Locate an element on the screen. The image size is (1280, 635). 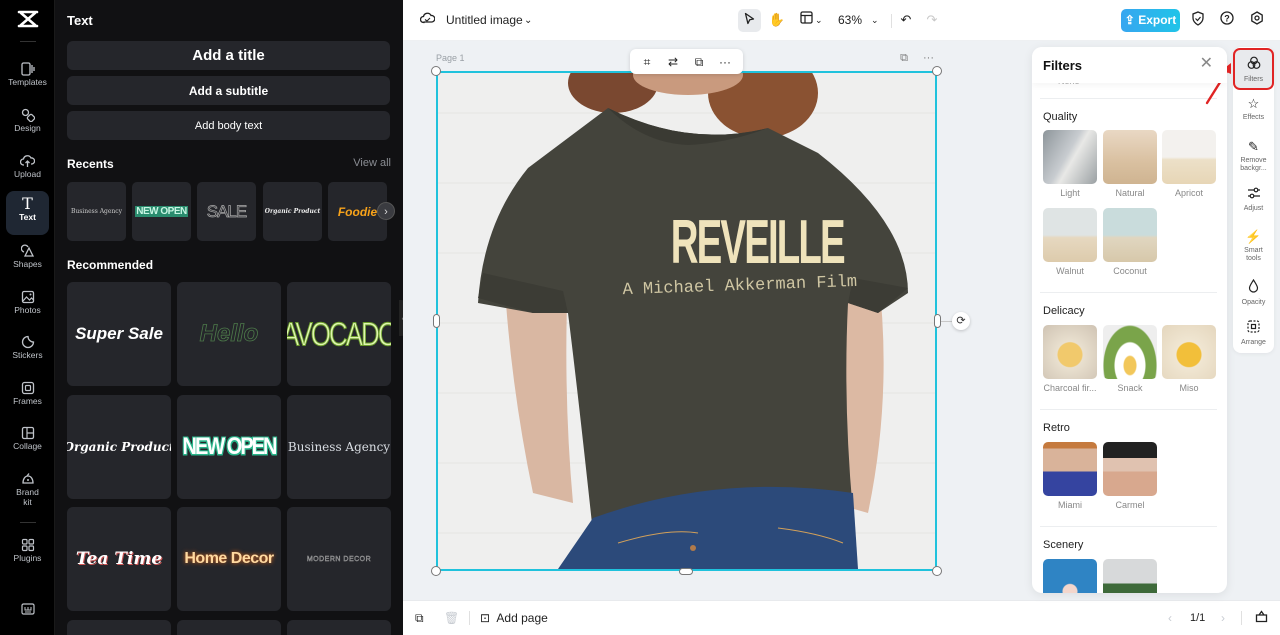
filter-thumbnail-miami is located at coordinates (1070, 469).